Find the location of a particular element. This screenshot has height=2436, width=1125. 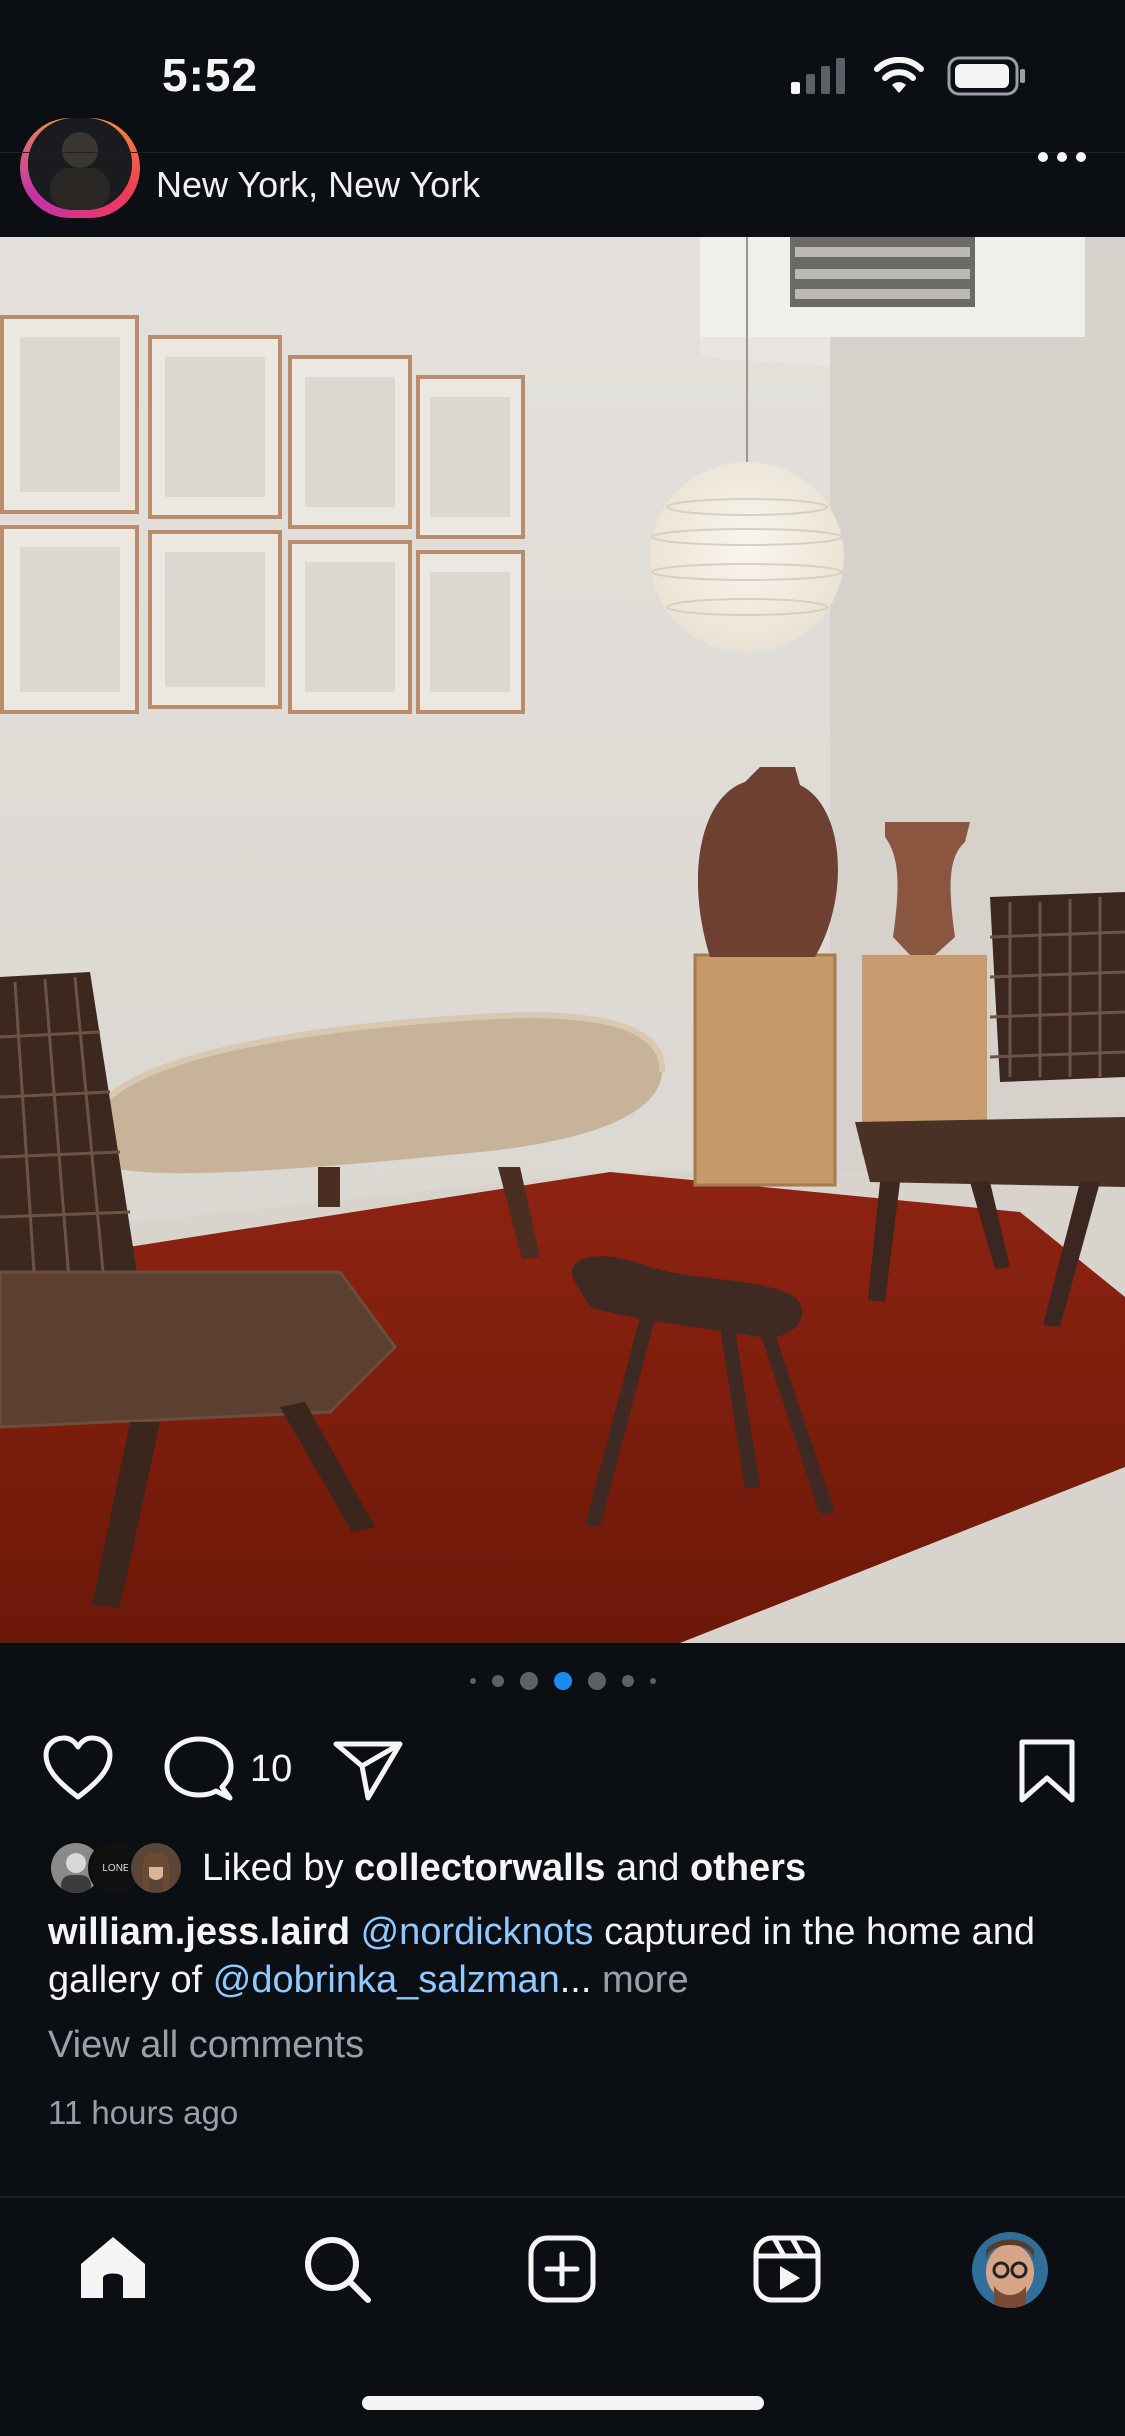

wifi-icon is located at coordinates (899, 75).